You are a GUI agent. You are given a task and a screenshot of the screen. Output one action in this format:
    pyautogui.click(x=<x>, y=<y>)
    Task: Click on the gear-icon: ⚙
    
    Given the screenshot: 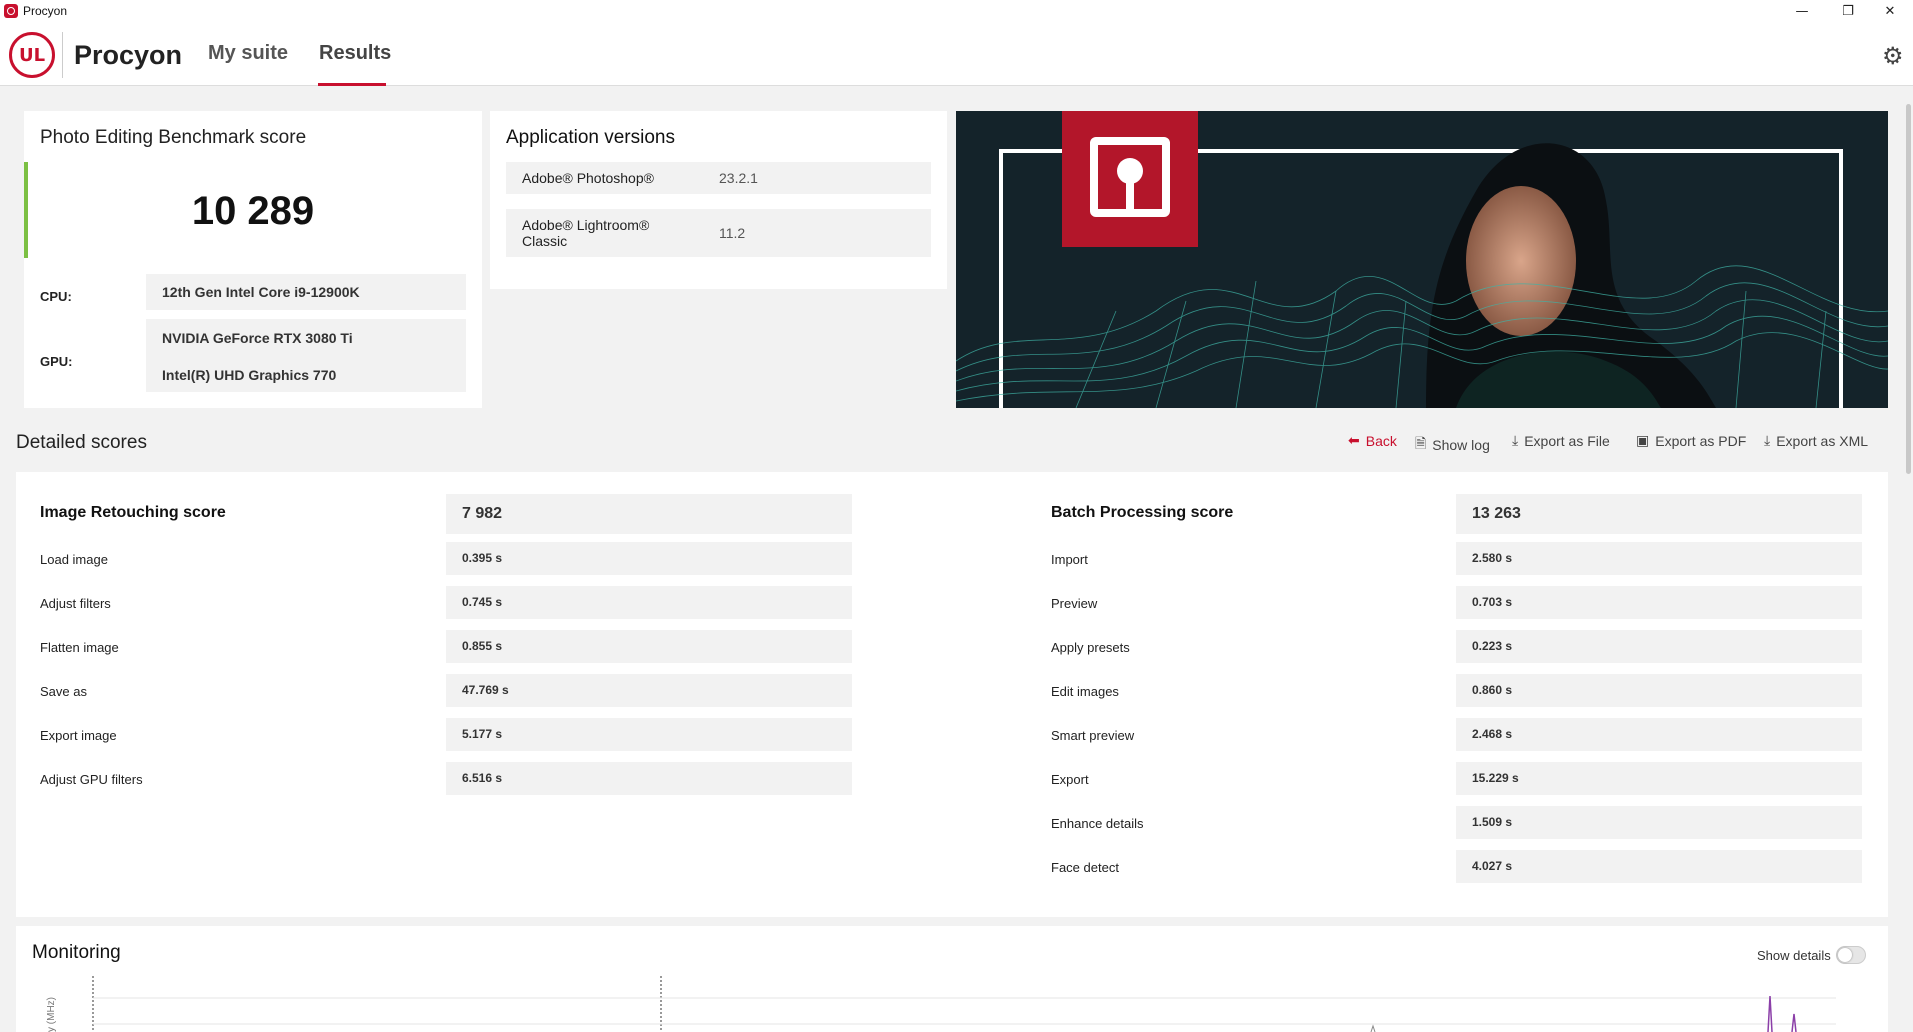 What is the action you would take?
    pyautogui.click(x=1893, y=56)
    